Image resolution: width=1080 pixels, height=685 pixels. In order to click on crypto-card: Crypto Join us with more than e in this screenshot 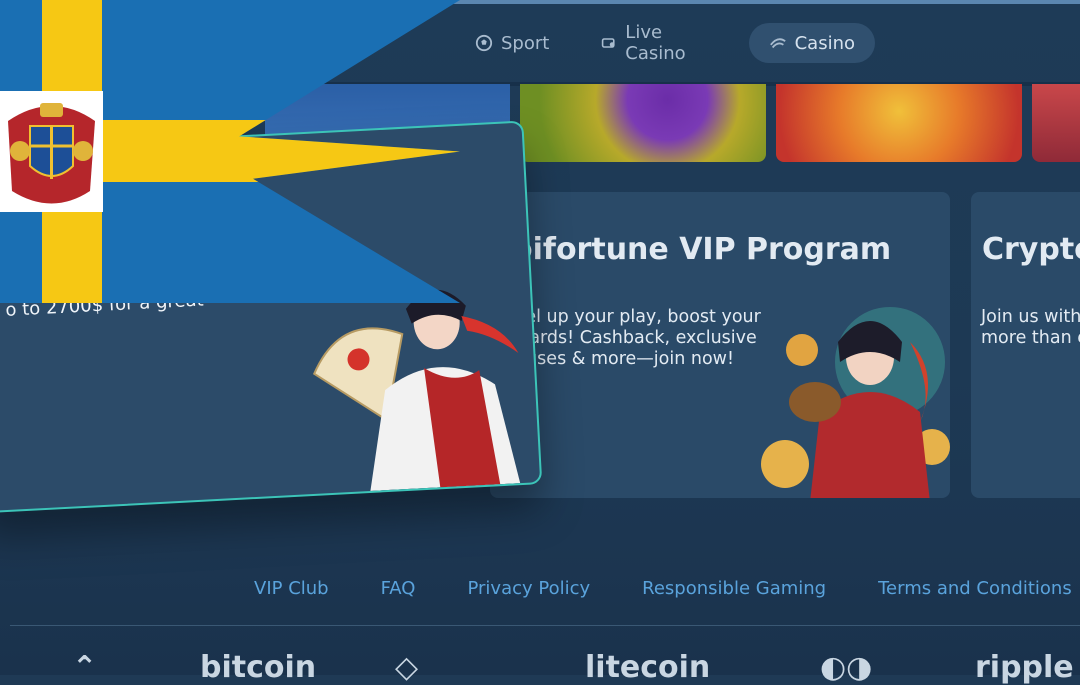, I will do `click(1025, 345)`.